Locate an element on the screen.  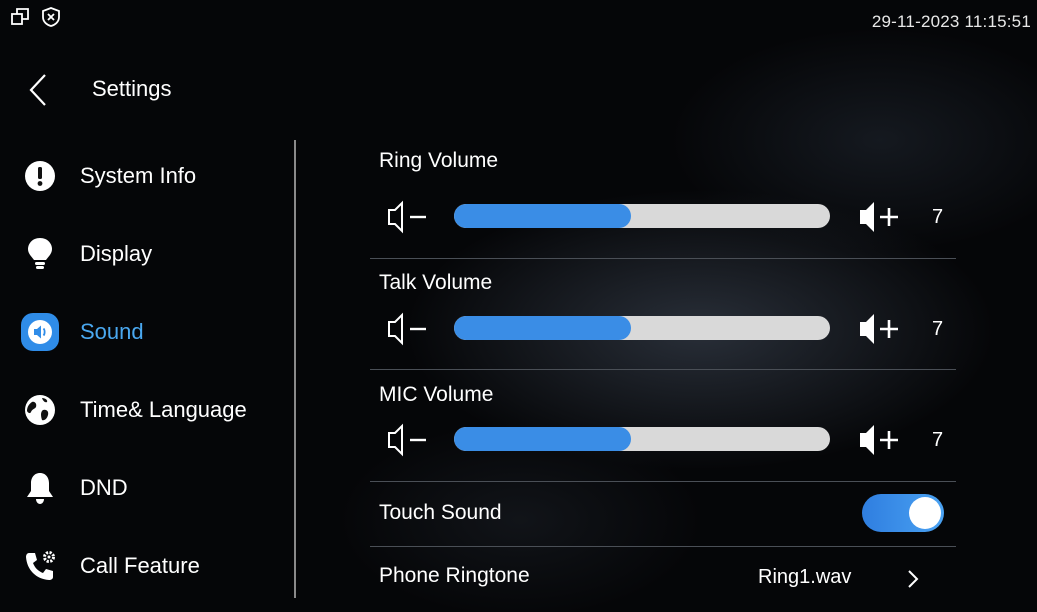
sidebar-item-label: Time& Language is located at coordinates (163, 409).